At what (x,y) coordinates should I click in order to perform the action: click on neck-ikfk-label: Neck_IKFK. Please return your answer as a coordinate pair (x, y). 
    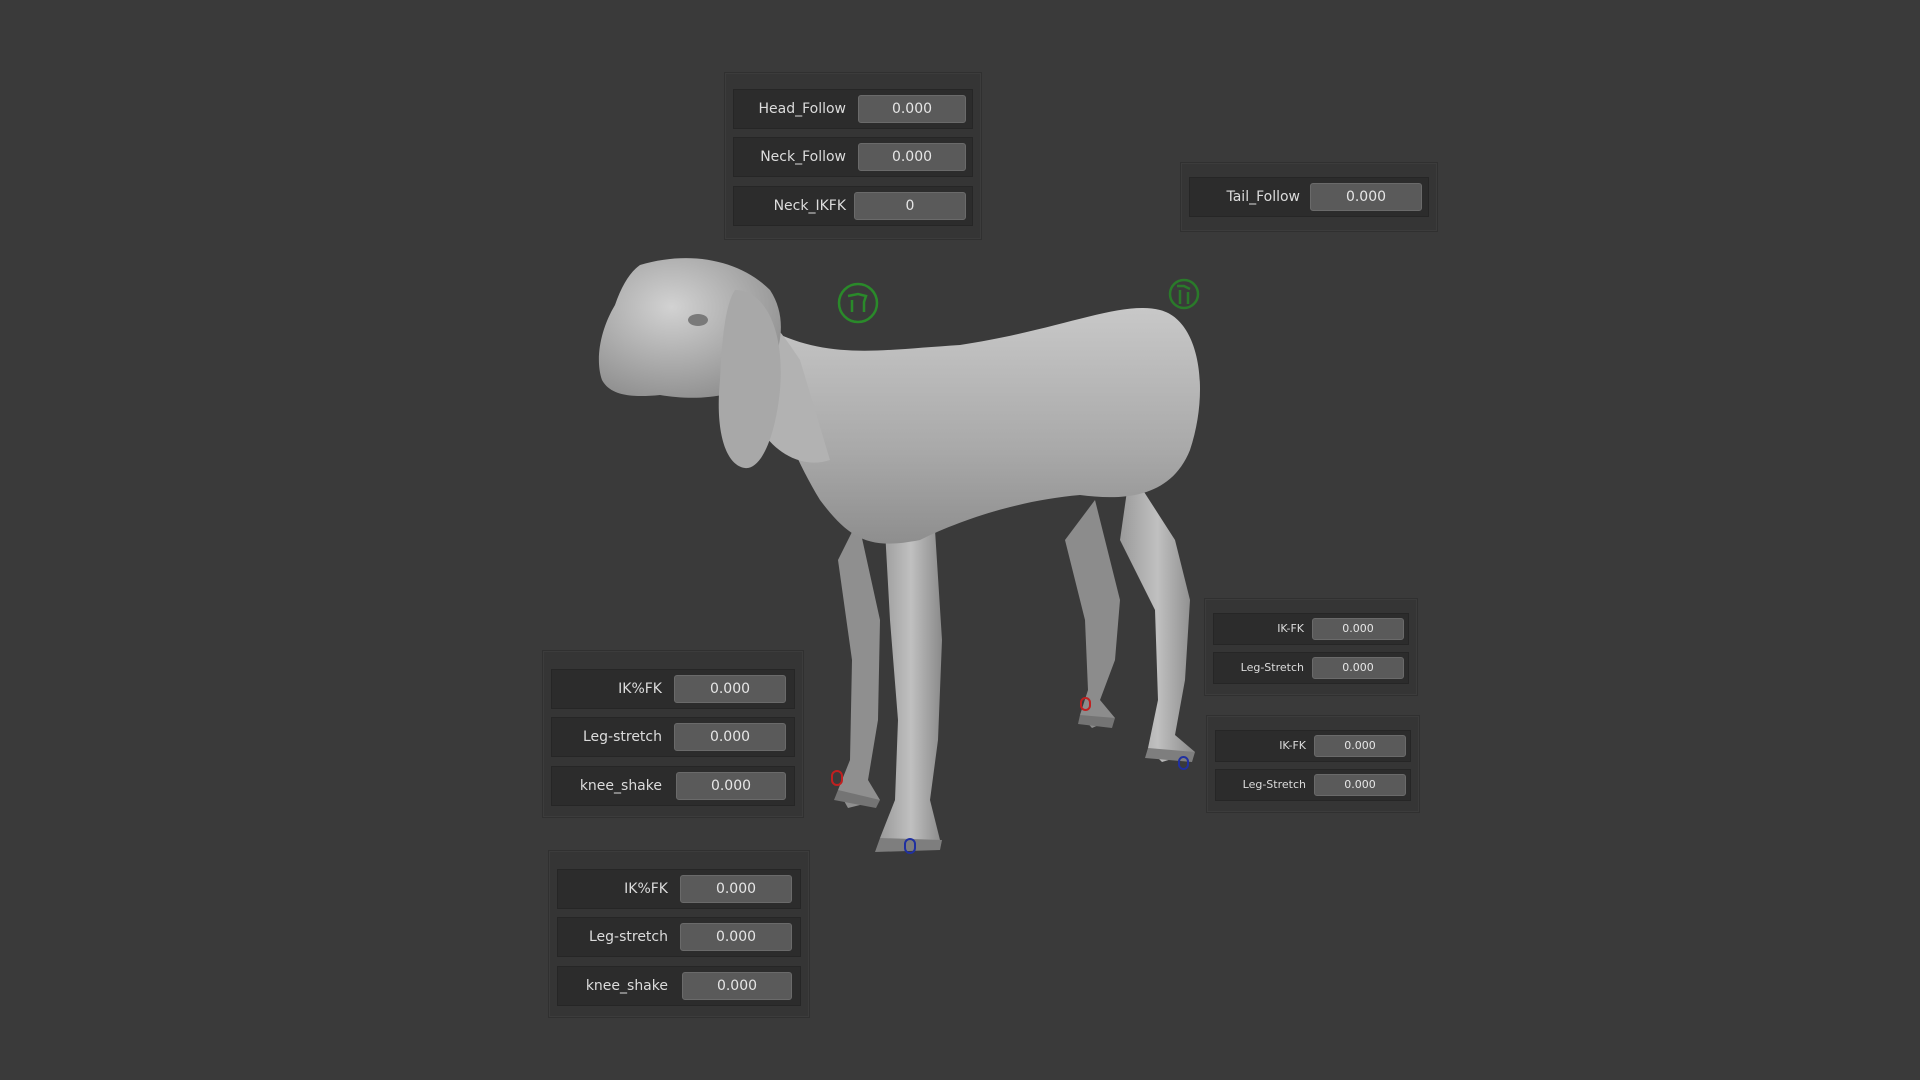
    Looking at the image, I should click on (809, 206).